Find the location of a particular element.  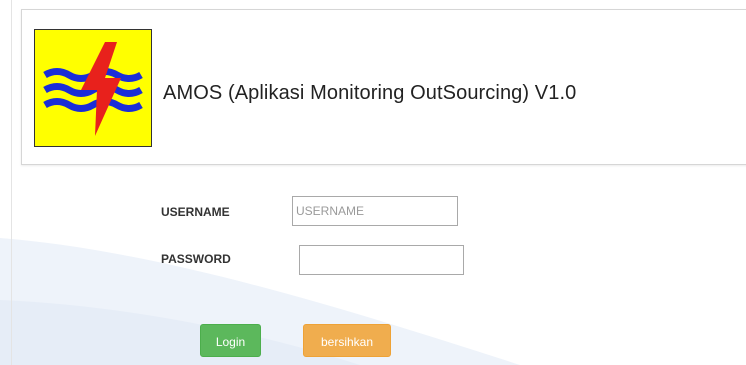

clear-button: bersihkan is located at coordinates (347, 340).